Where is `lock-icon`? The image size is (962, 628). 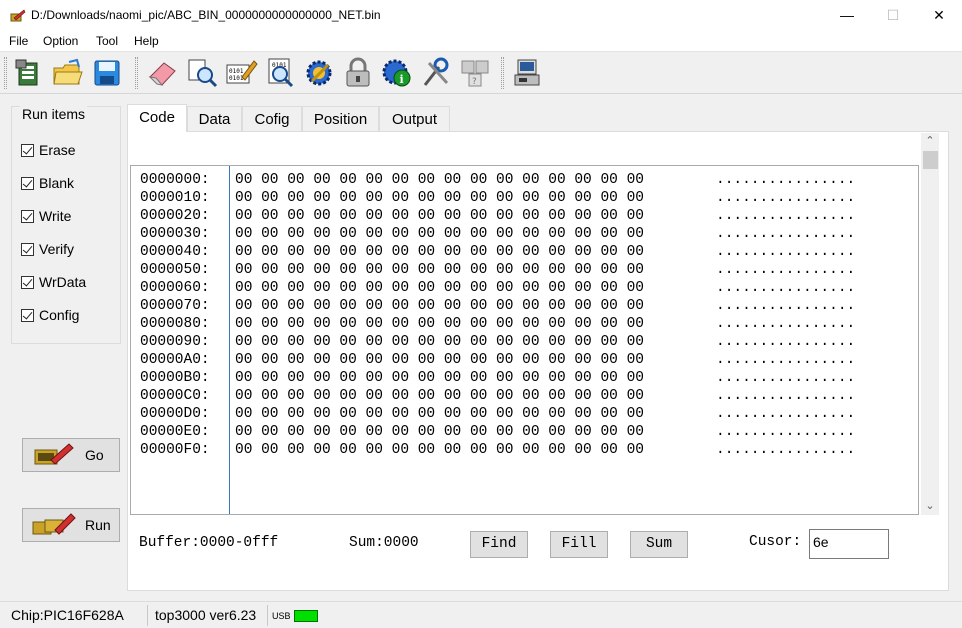 lock-icon is located at coordinates (358, 73).